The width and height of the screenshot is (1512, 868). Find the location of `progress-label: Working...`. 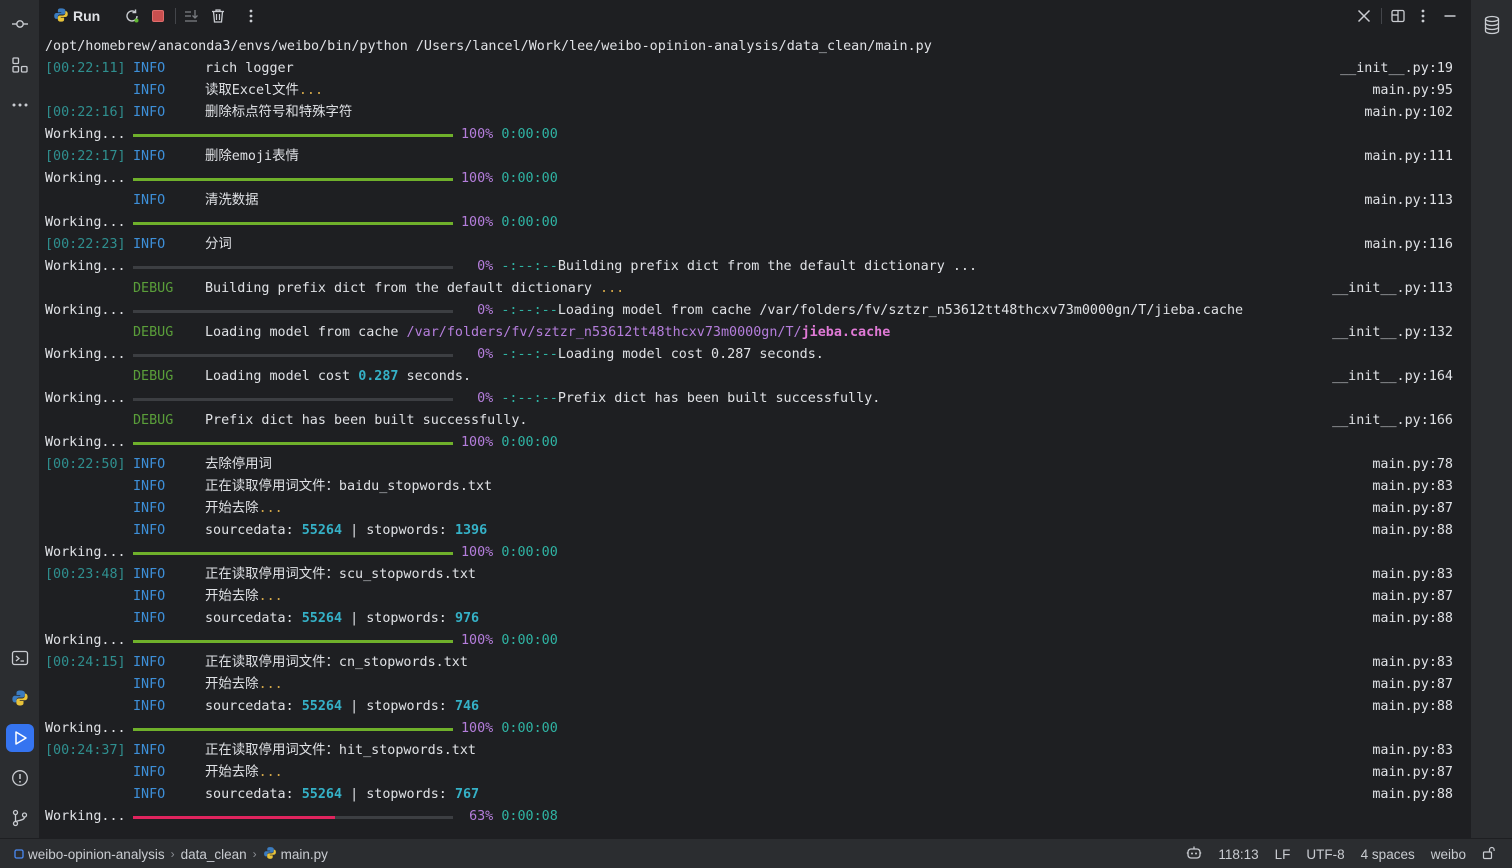

progress-label: Working... is located at coordinates (85, 816).